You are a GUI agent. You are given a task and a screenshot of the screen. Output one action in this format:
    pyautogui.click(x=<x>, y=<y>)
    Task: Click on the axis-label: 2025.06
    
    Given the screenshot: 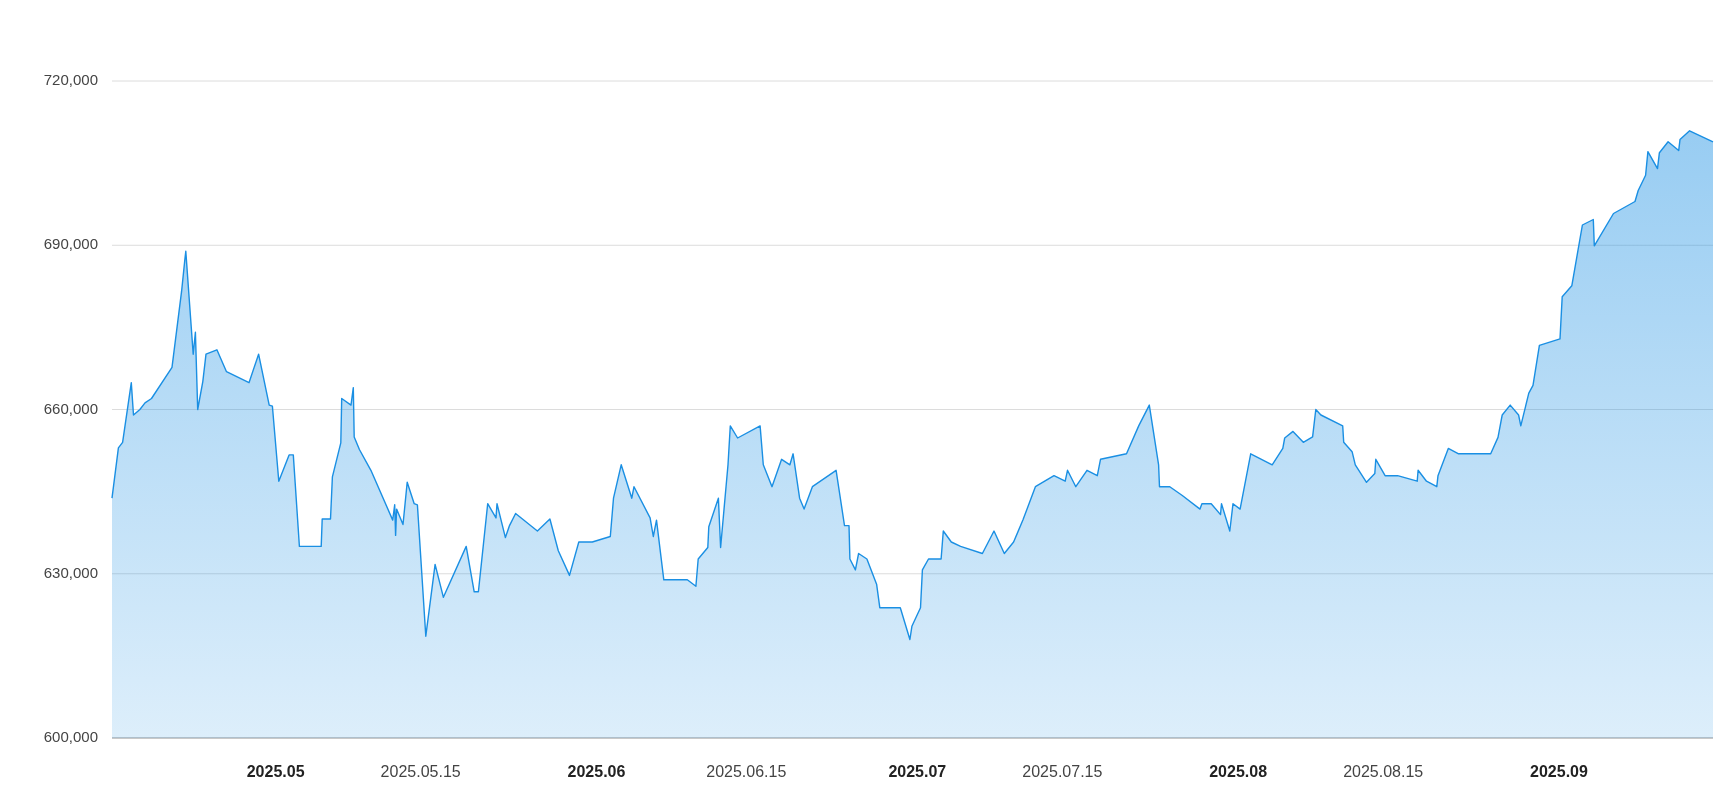 What is the action you would take?
    pyautogui.click(x=596, y=771)
    